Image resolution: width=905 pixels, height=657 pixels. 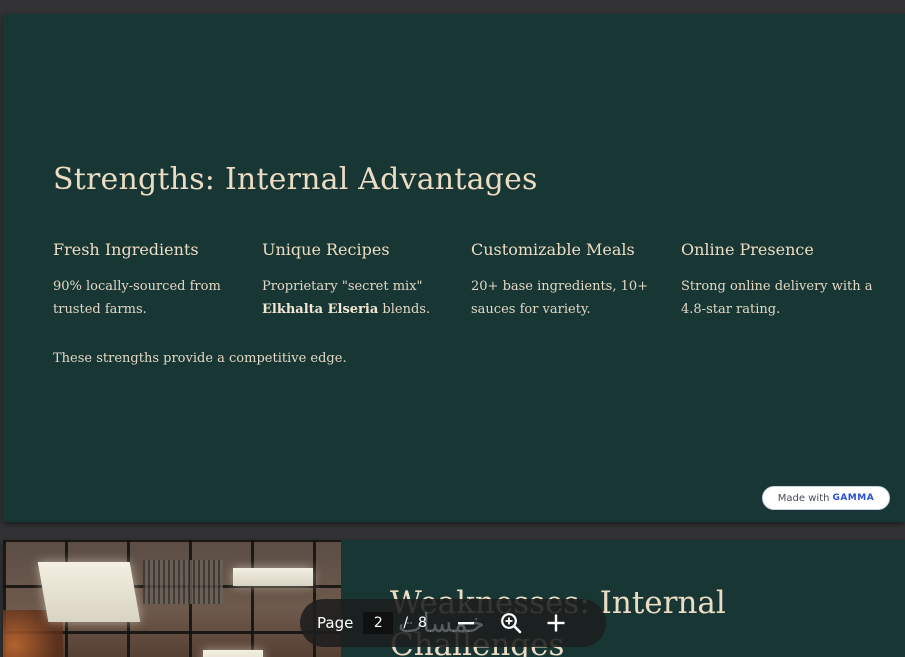 What do you see at coordinates (422, 623) in the screenshot?
I see `page-total: 8` at bounding box center [422, 623].